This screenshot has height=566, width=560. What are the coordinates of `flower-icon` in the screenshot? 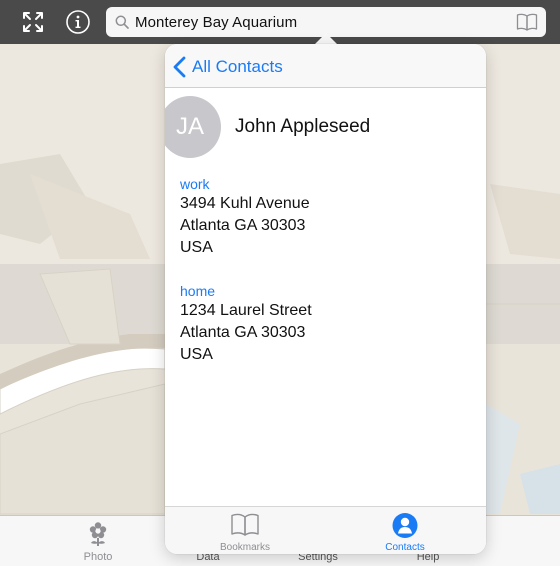 It's located at (98, 534).